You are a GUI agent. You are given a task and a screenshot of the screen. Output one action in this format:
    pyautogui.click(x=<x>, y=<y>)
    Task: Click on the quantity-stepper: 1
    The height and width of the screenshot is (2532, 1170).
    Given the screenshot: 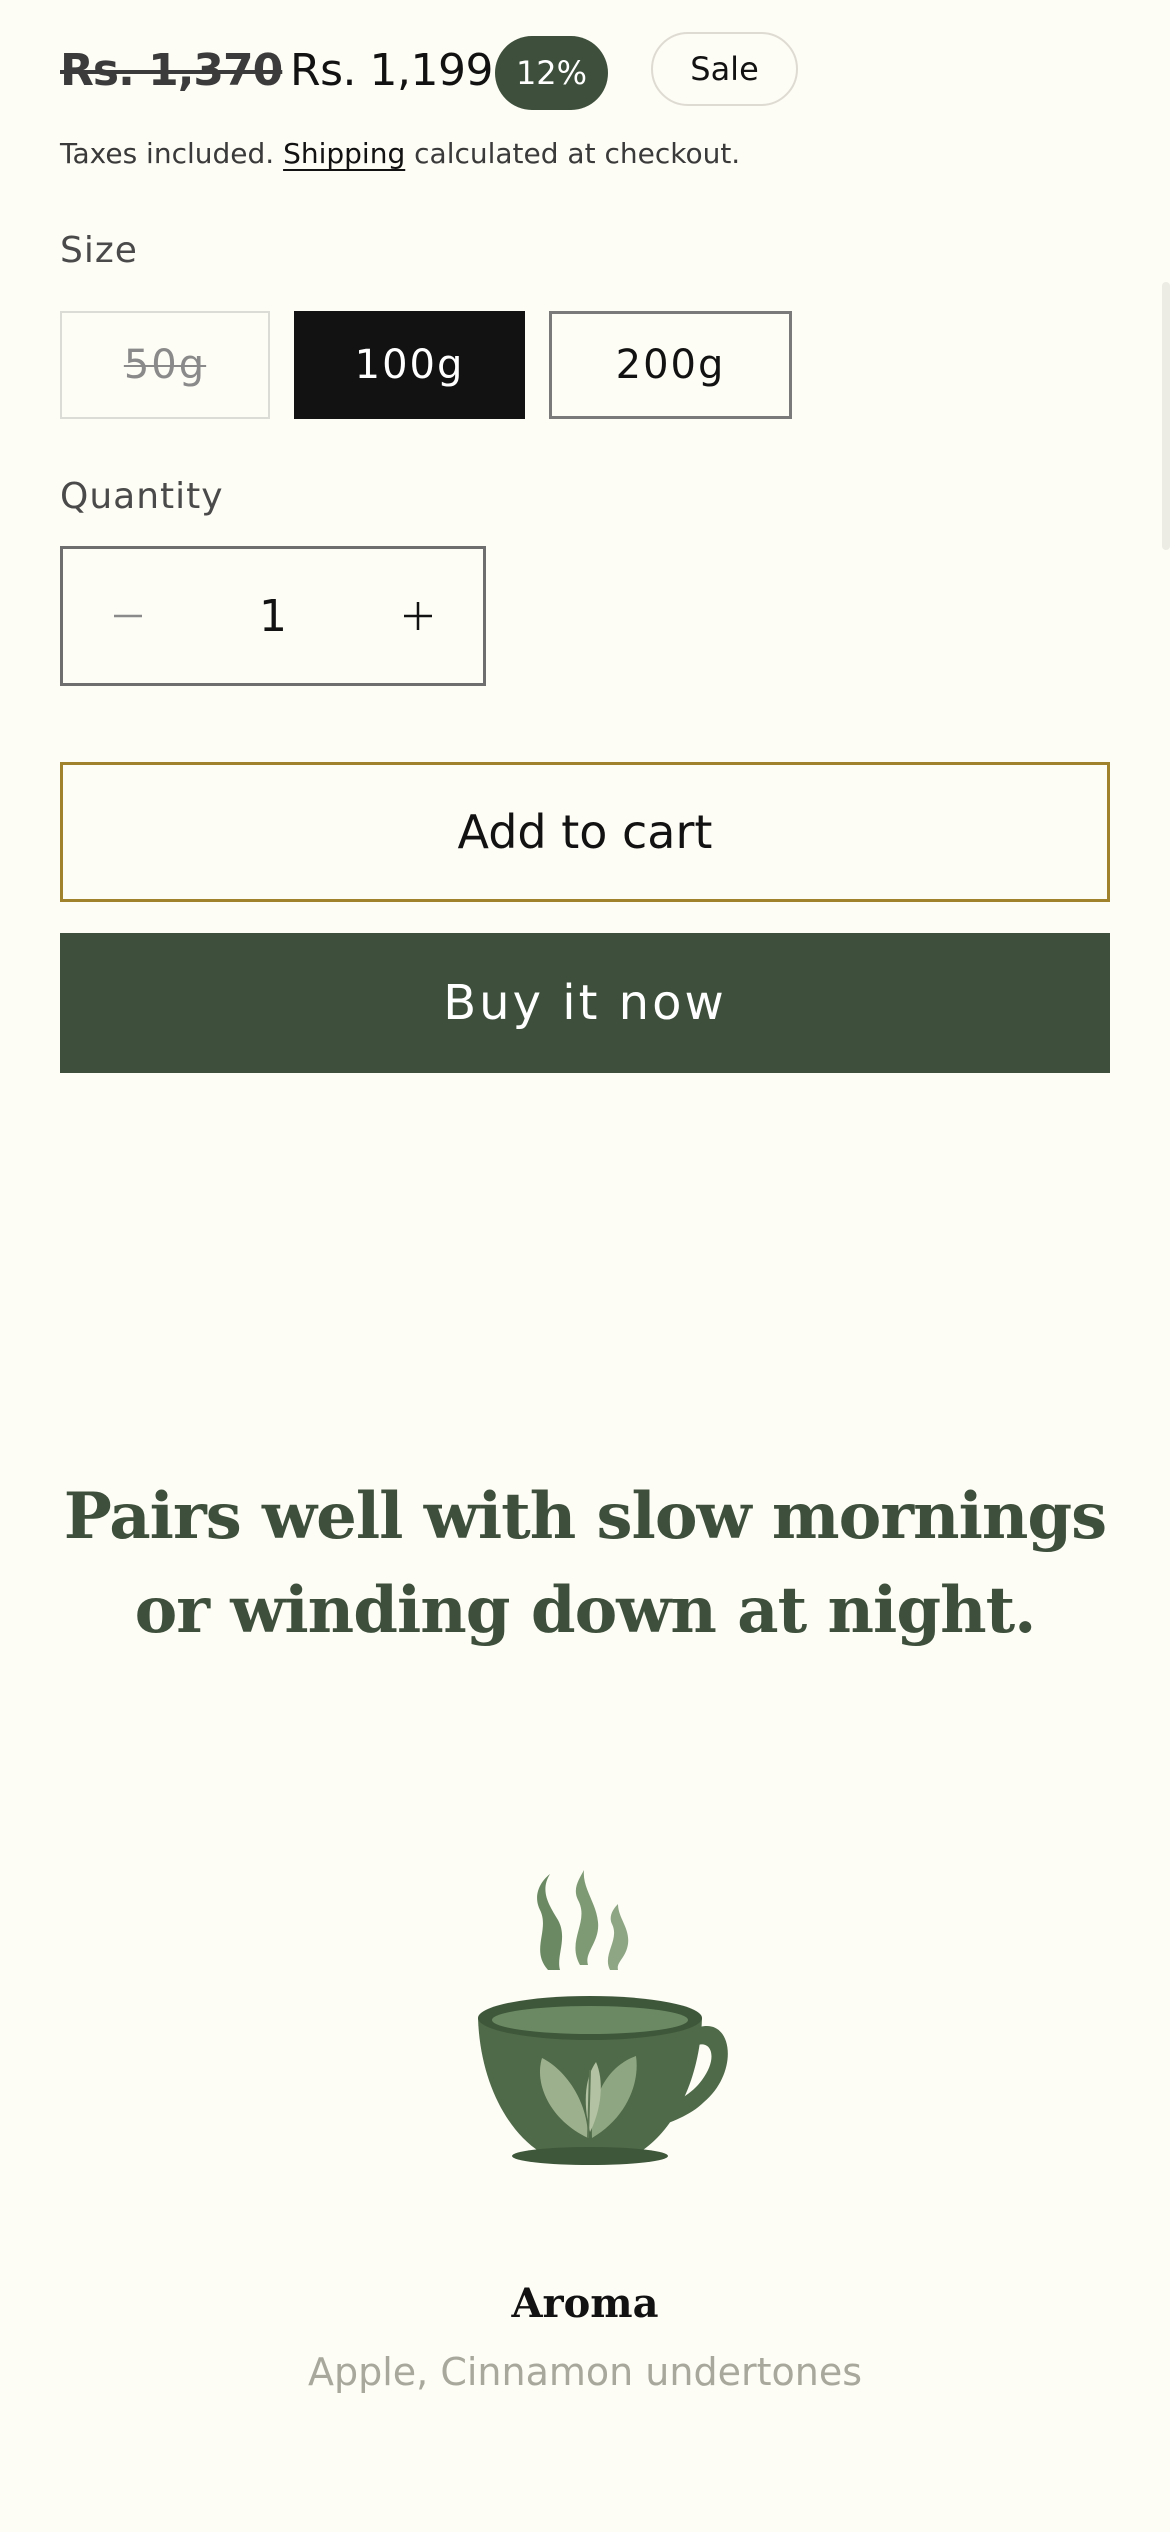 What is the action you would take?
    pyautogui.click(x=273, y=616)
    